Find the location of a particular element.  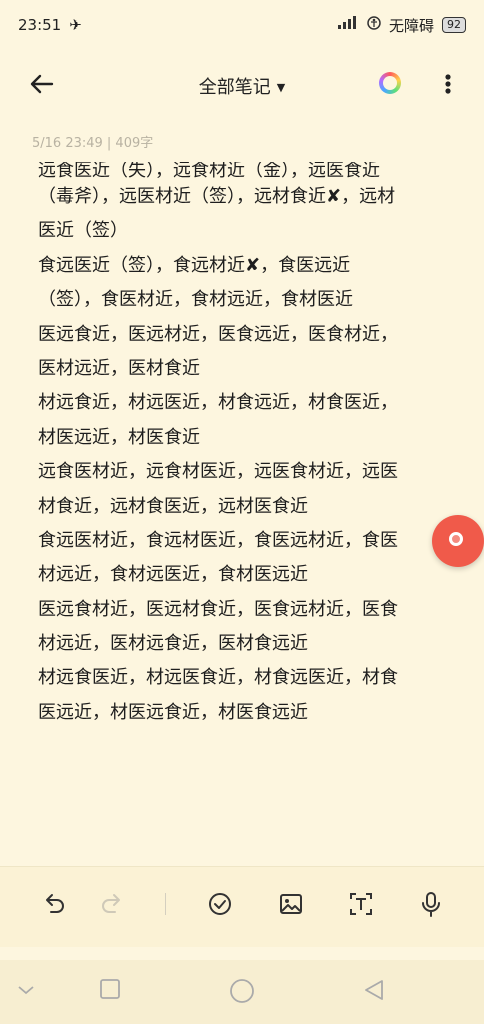

signal-icon is located at coordinates (348, 25).